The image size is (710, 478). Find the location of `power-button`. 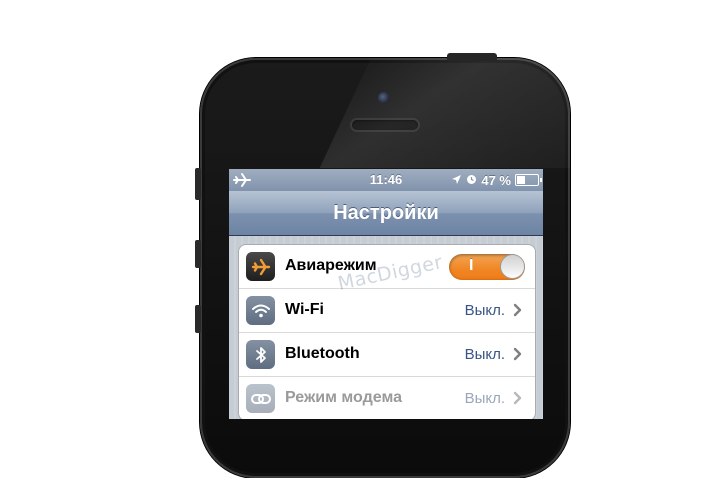

power-button is located at coordinates (472, 57).